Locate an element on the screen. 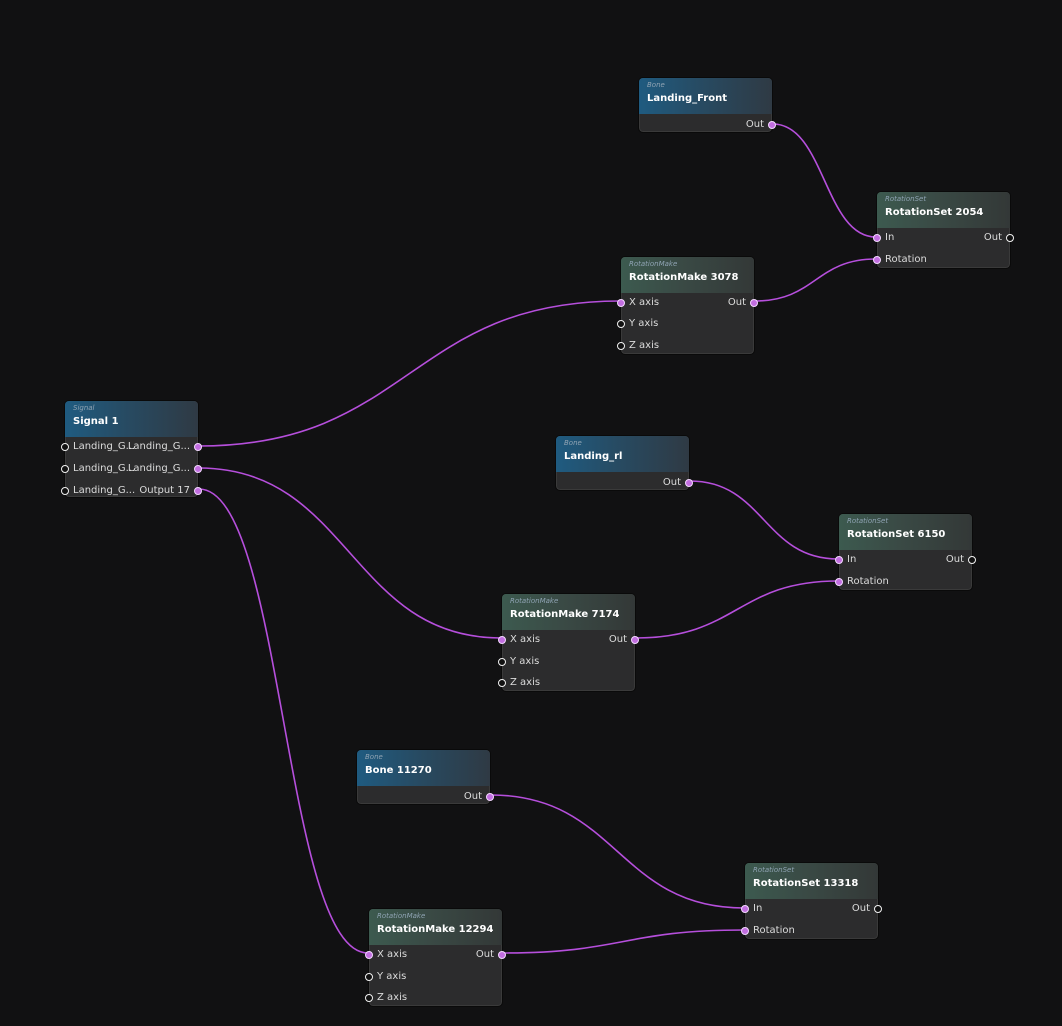 The image size is (1062, 1026). node-title: Landing_Front is located at coordinates (687, 98).